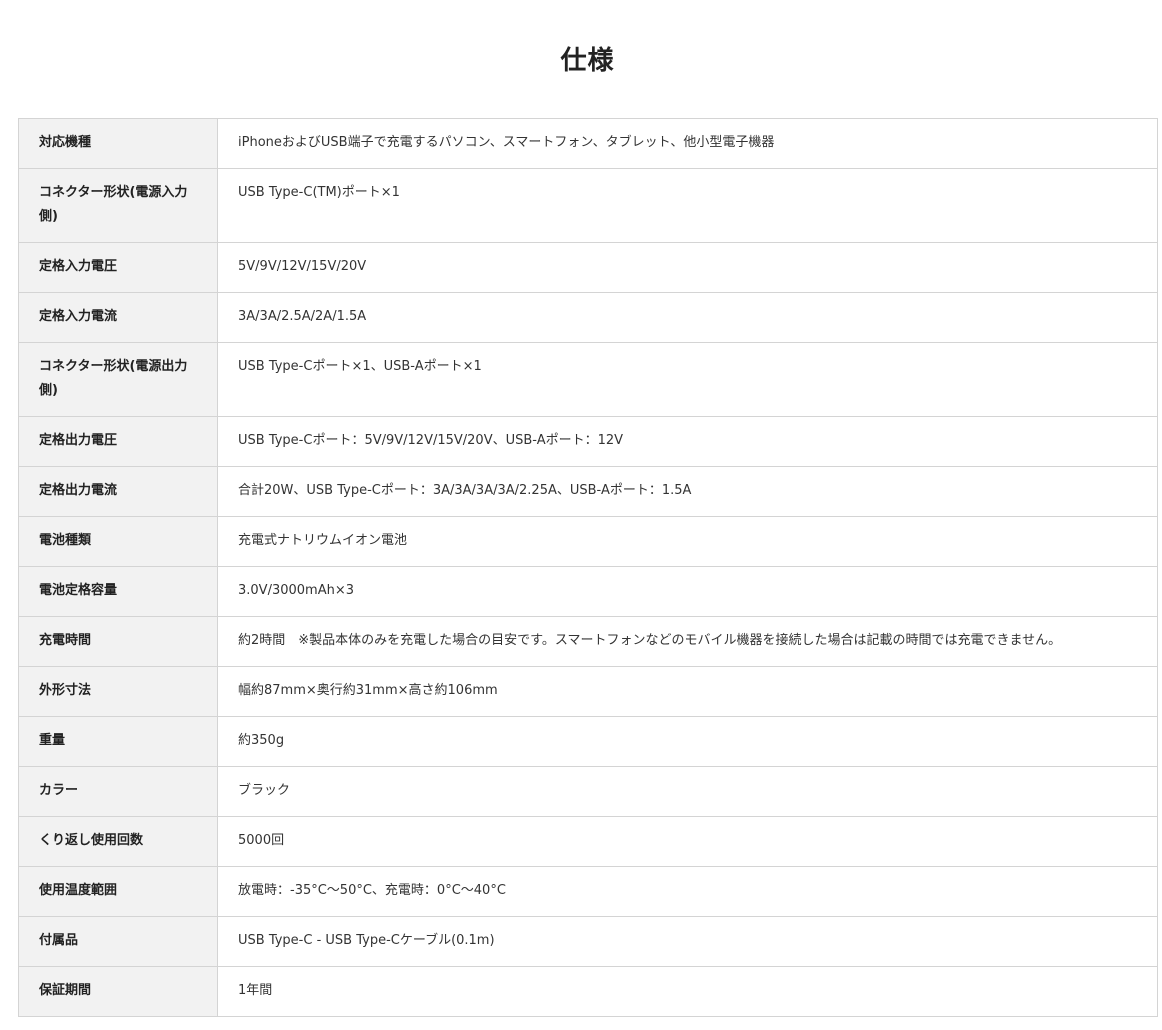 The width and height of the screenshot is (1162, 1030). What do you see at coordinates (118, 841) in the screenshot?
I see `spec-label: くり返し使用回数` at bounding box center [118, 841].